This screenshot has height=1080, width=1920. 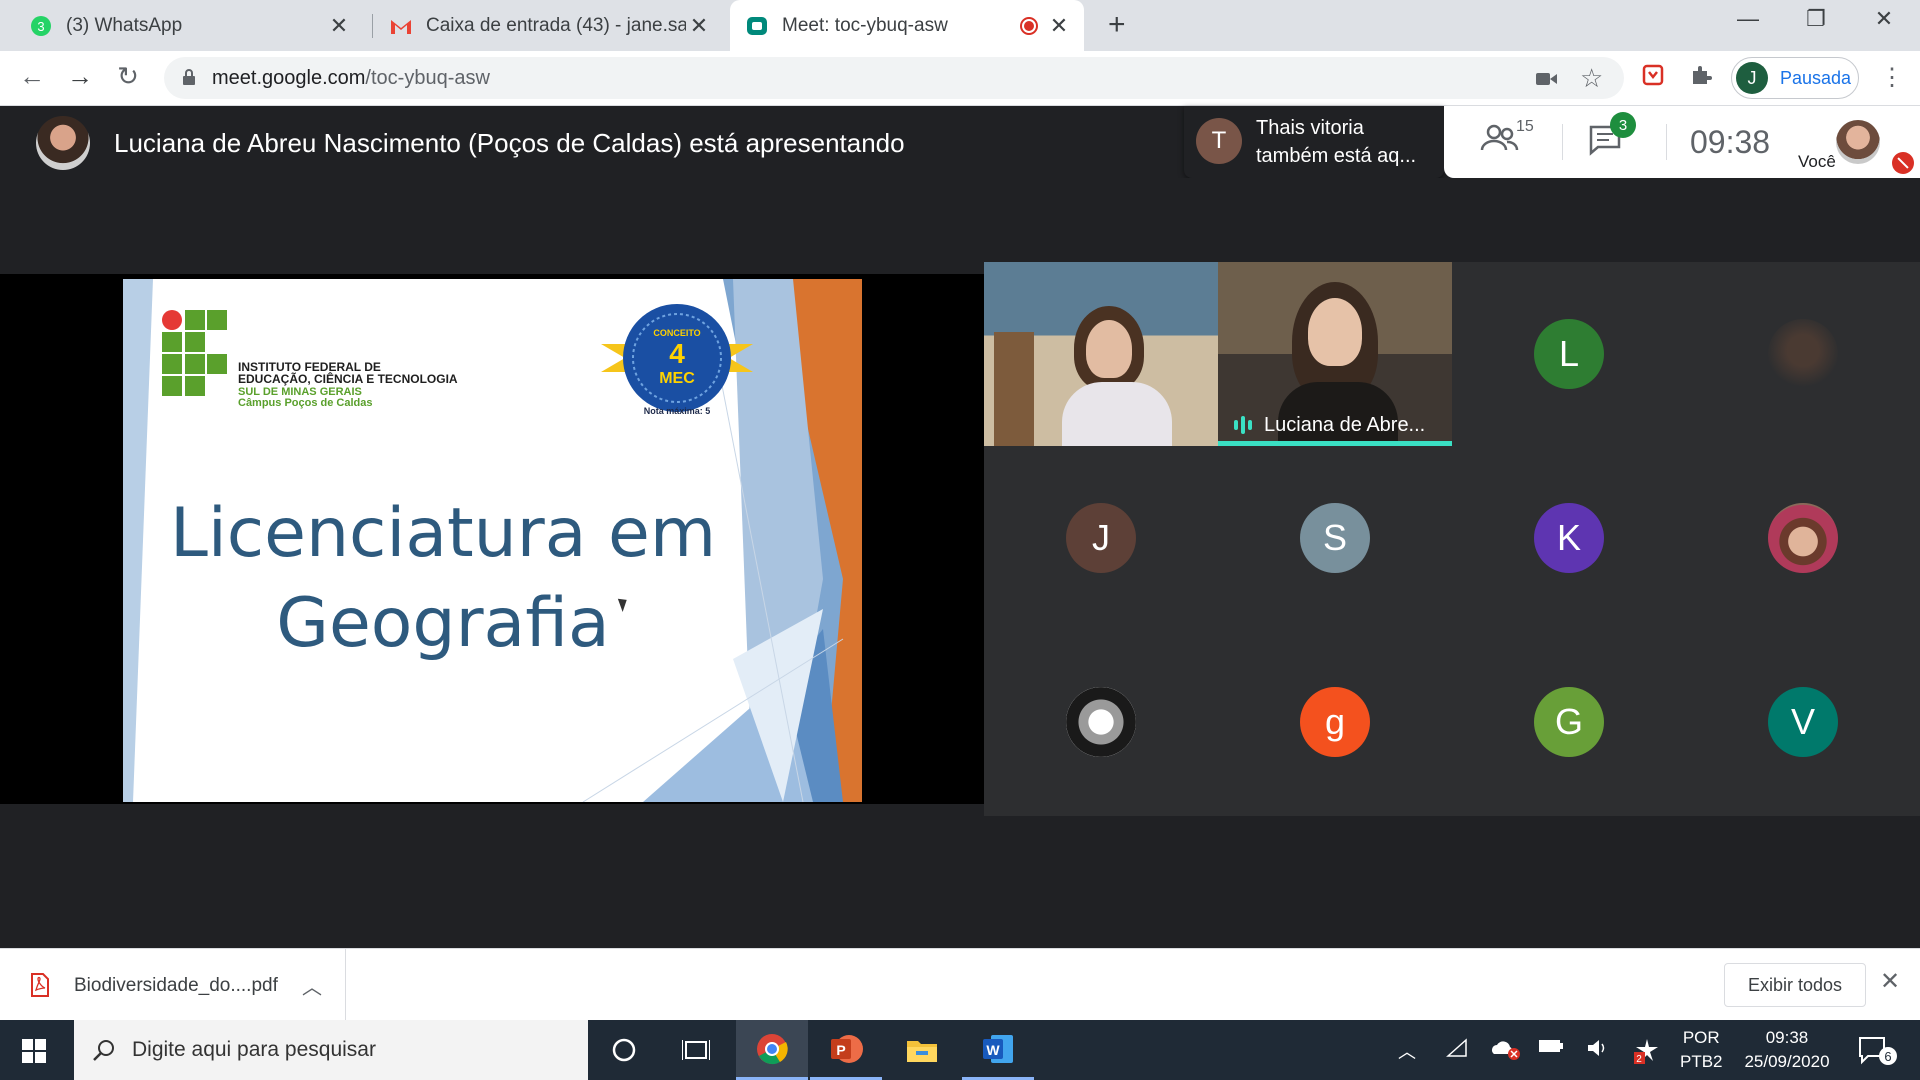 What do you see at coordinates (401, 26) in the screenshot?
I see `gmail-icon` at bounding box center [401, 26].